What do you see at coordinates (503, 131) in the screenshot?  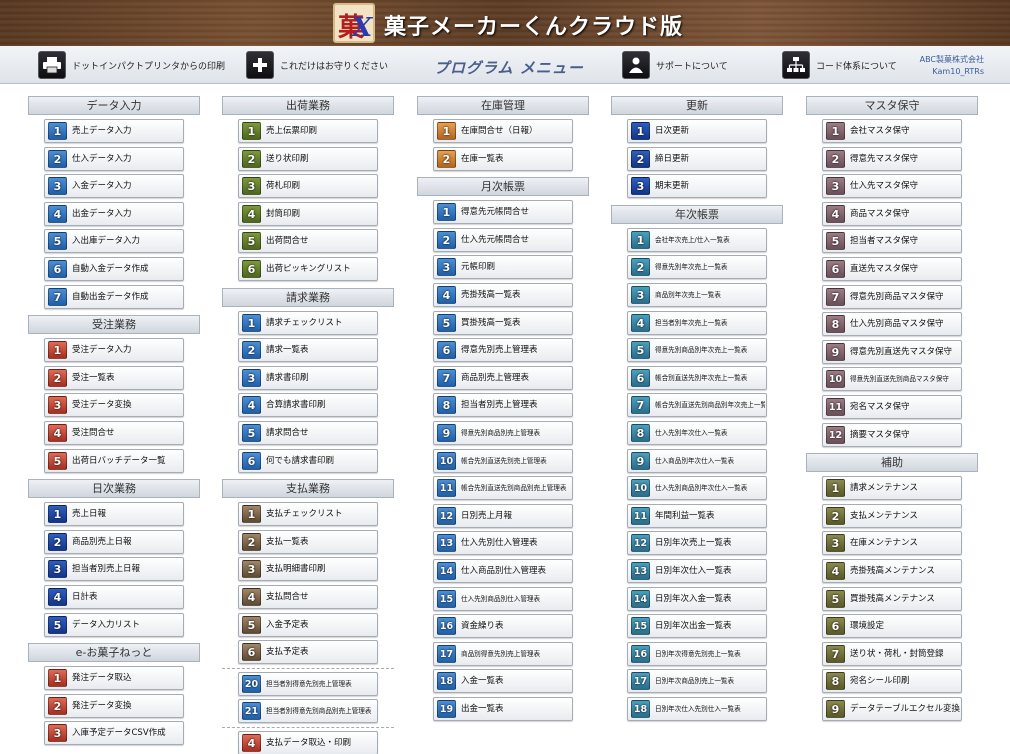 I see `menu-item-button: 1 在庫問合せ（日報）` at bounding box center [503, 131].